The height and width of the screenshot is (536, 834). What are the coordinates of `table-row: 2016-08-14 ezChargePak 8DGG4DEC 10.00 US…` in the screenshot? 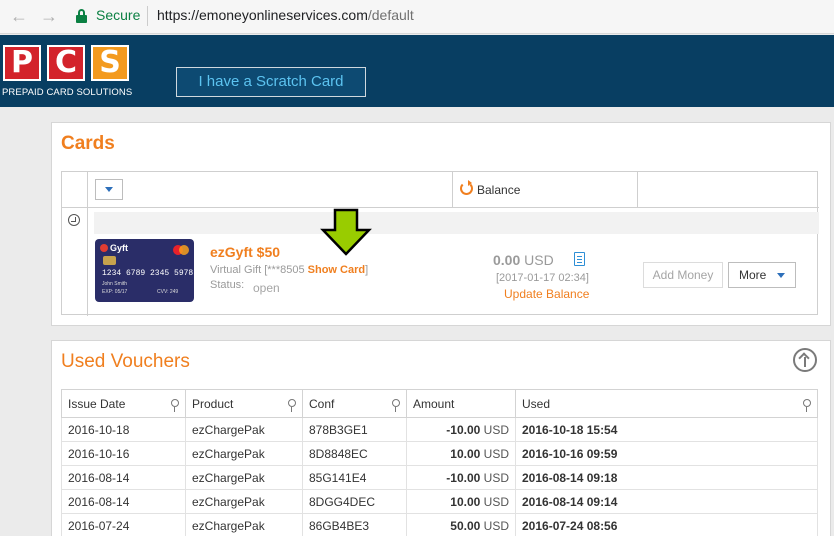 It's located at (439, 501).